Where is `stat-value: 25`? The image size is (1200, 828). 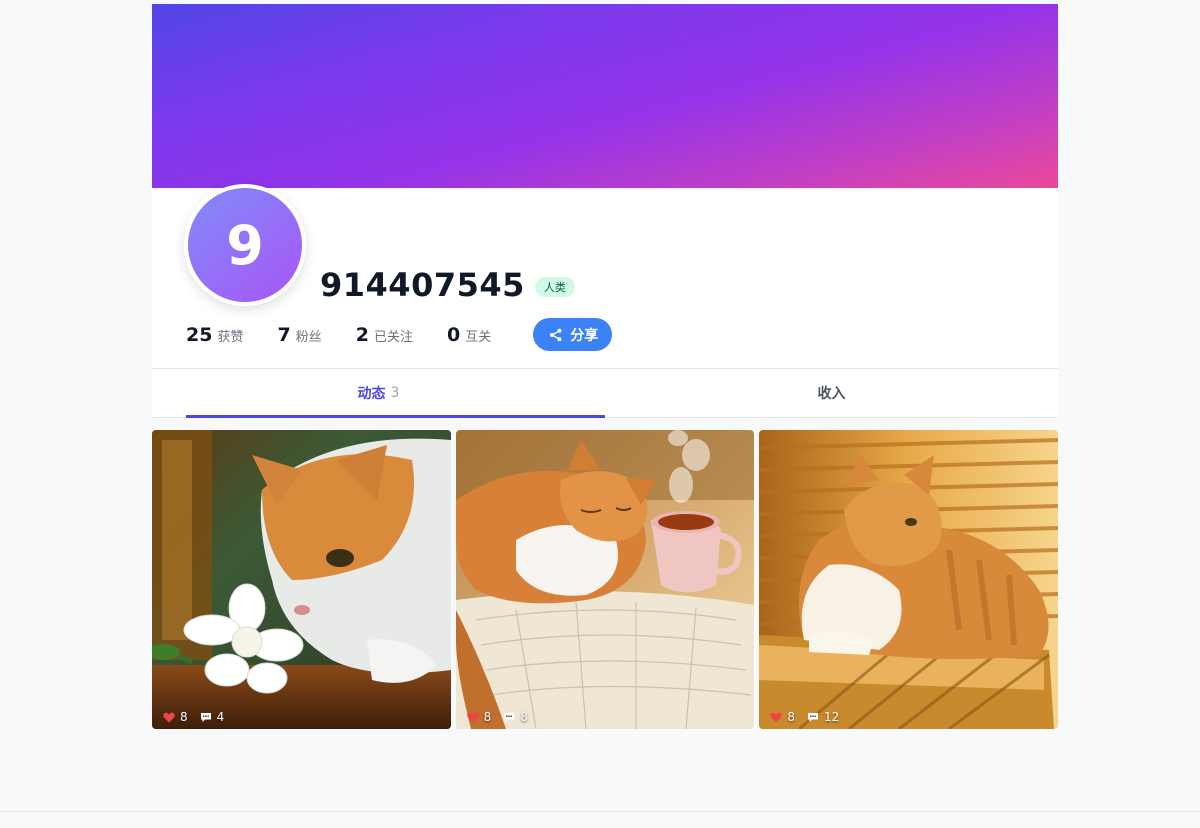 stat-value: 25 is located at coordinates (199, 334).